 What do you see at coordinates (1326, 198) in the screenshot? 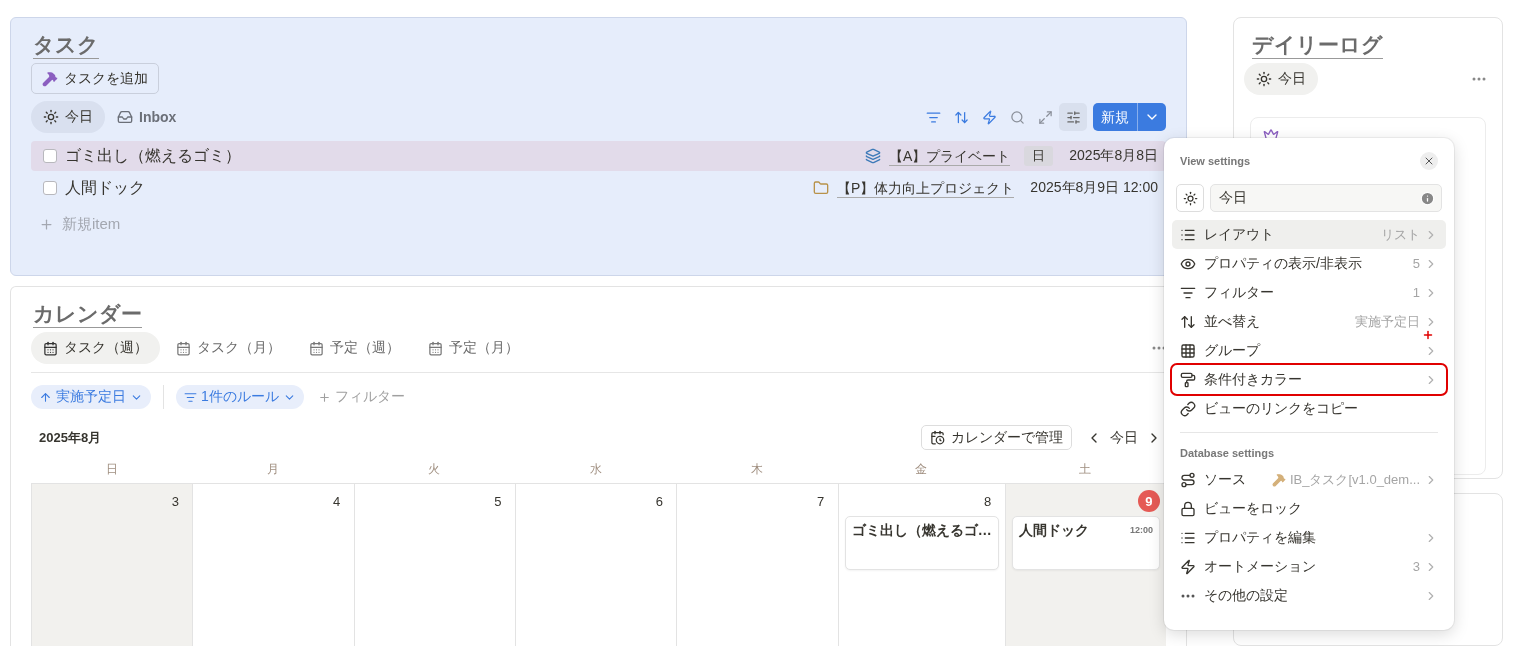
I see `view-name-field: 今日` at bounding box center [1326, 198].